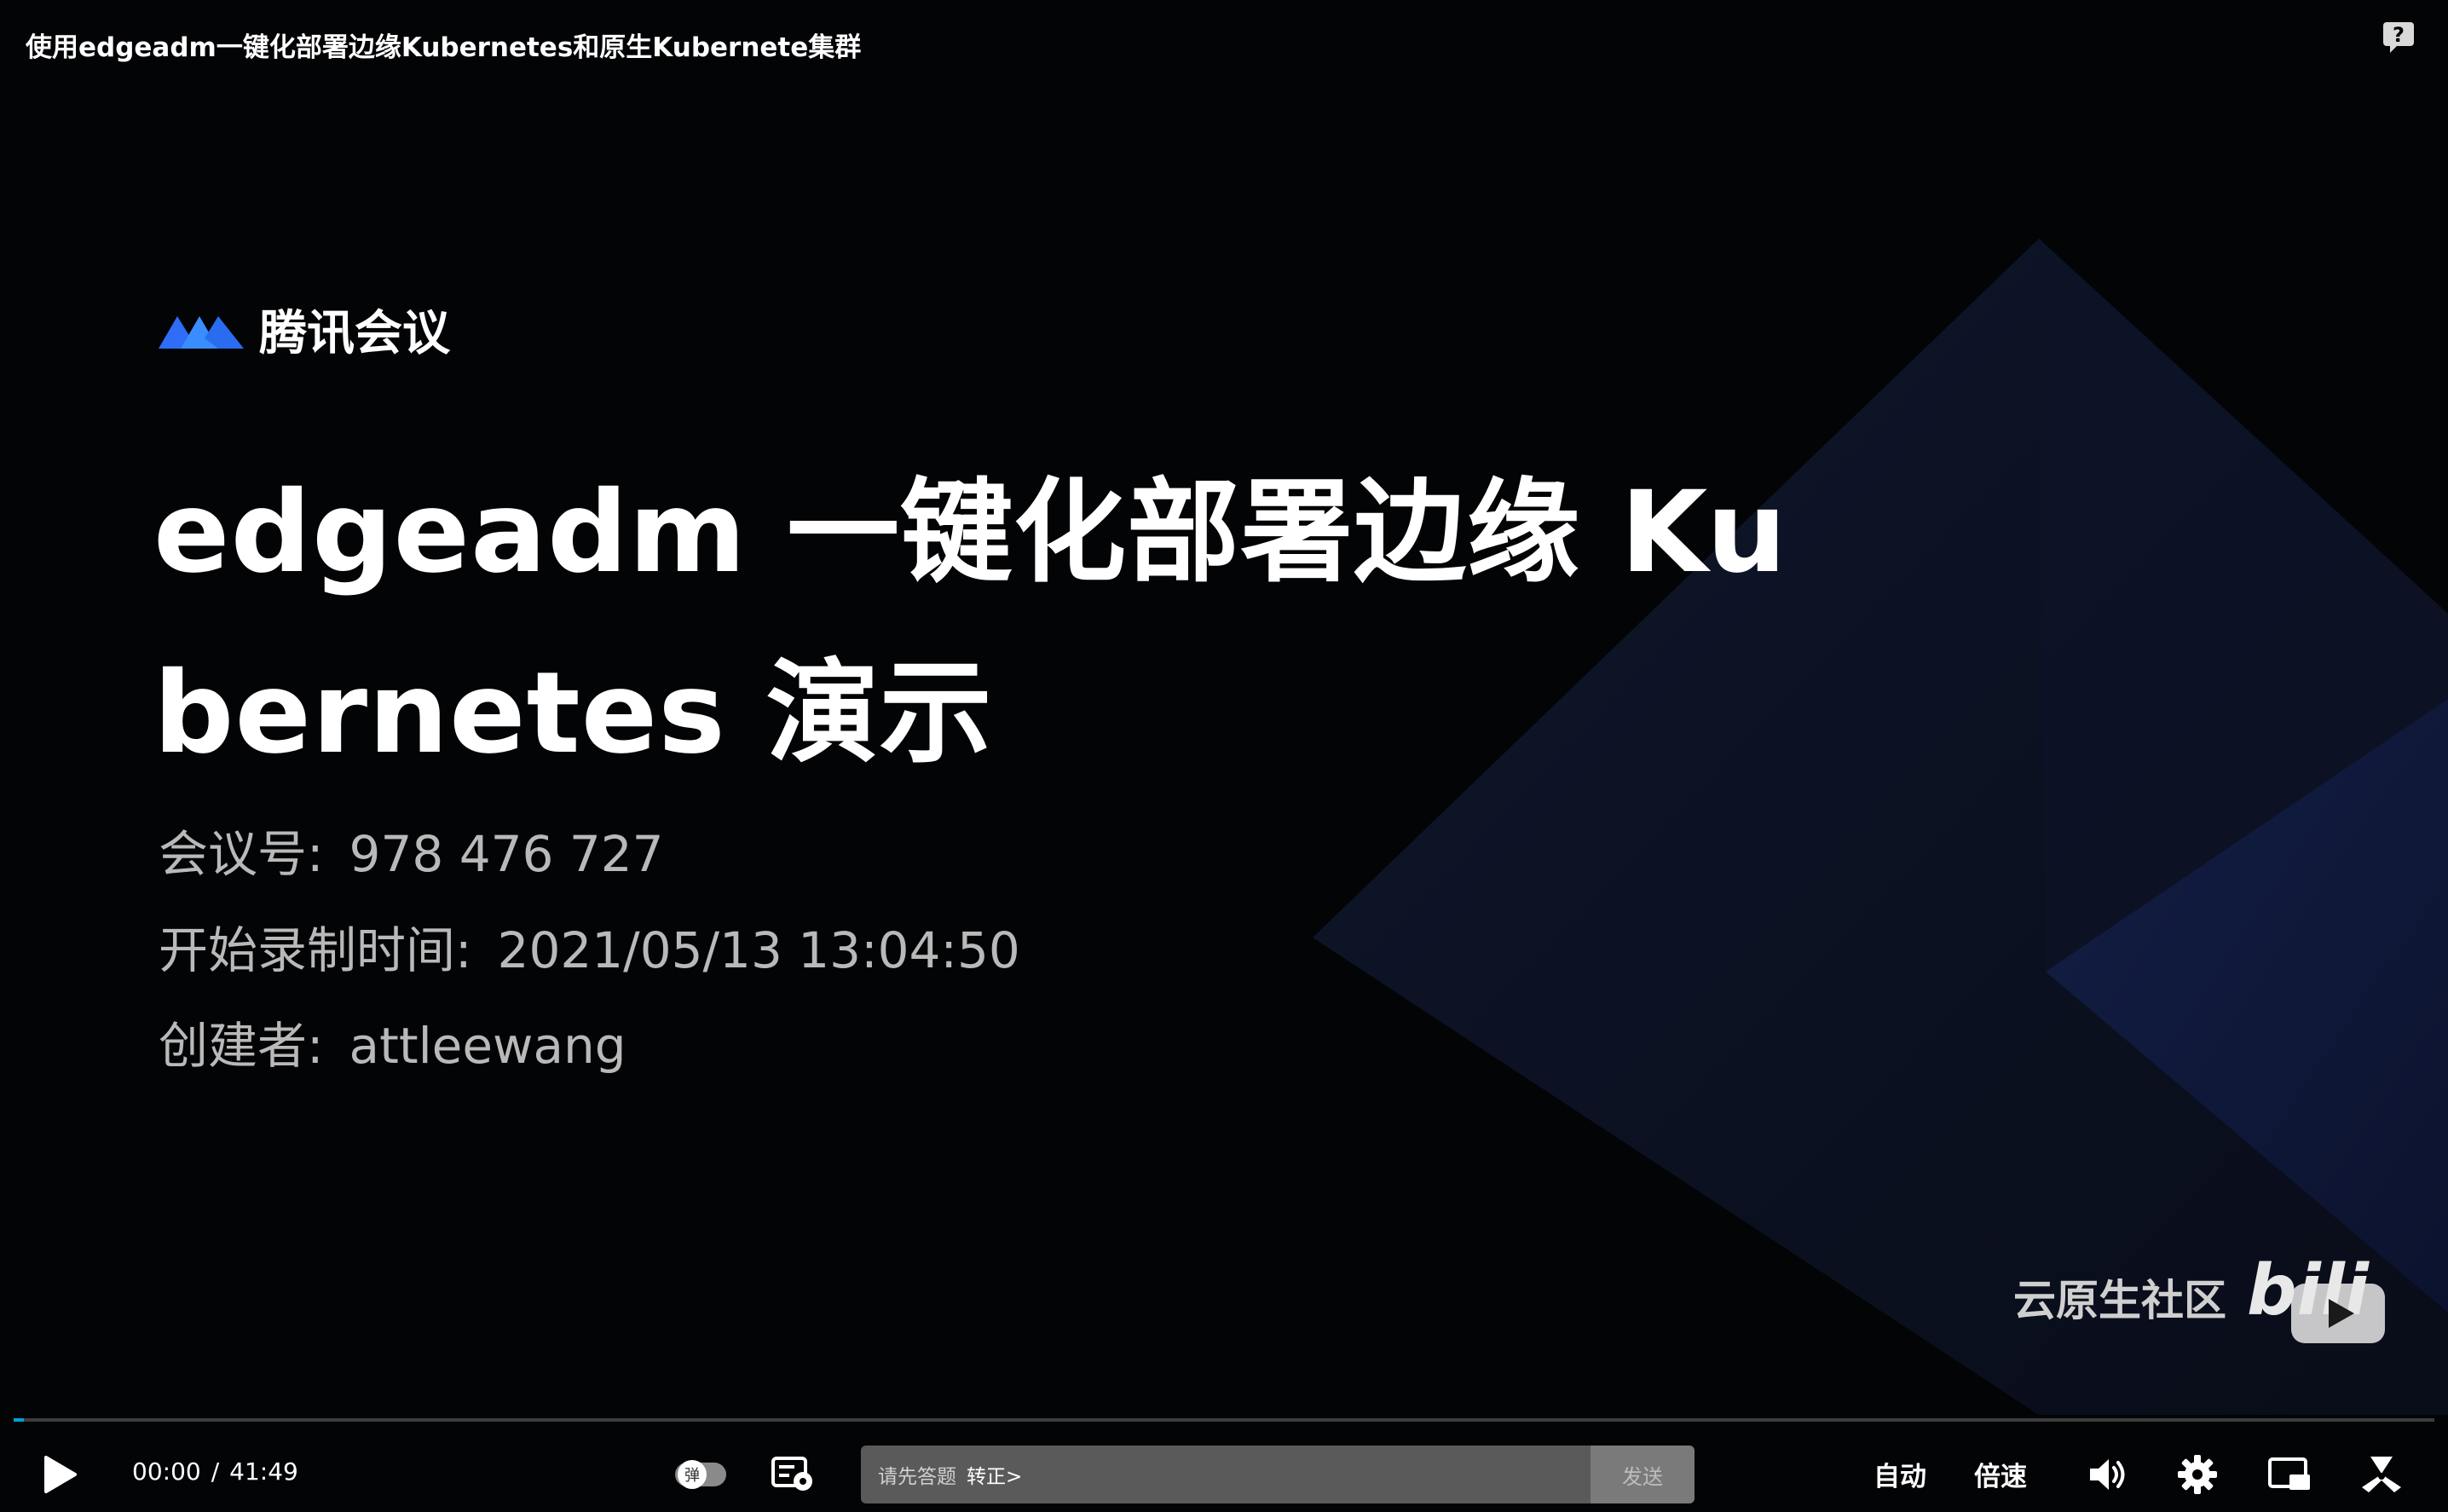 Image resolution: width=2448 pixels, height=1512 pixels. What do you see at coordinates (19, 1420) in the screenshot?
I see `progress-bar-fill` at bounding box center [19, 1420].